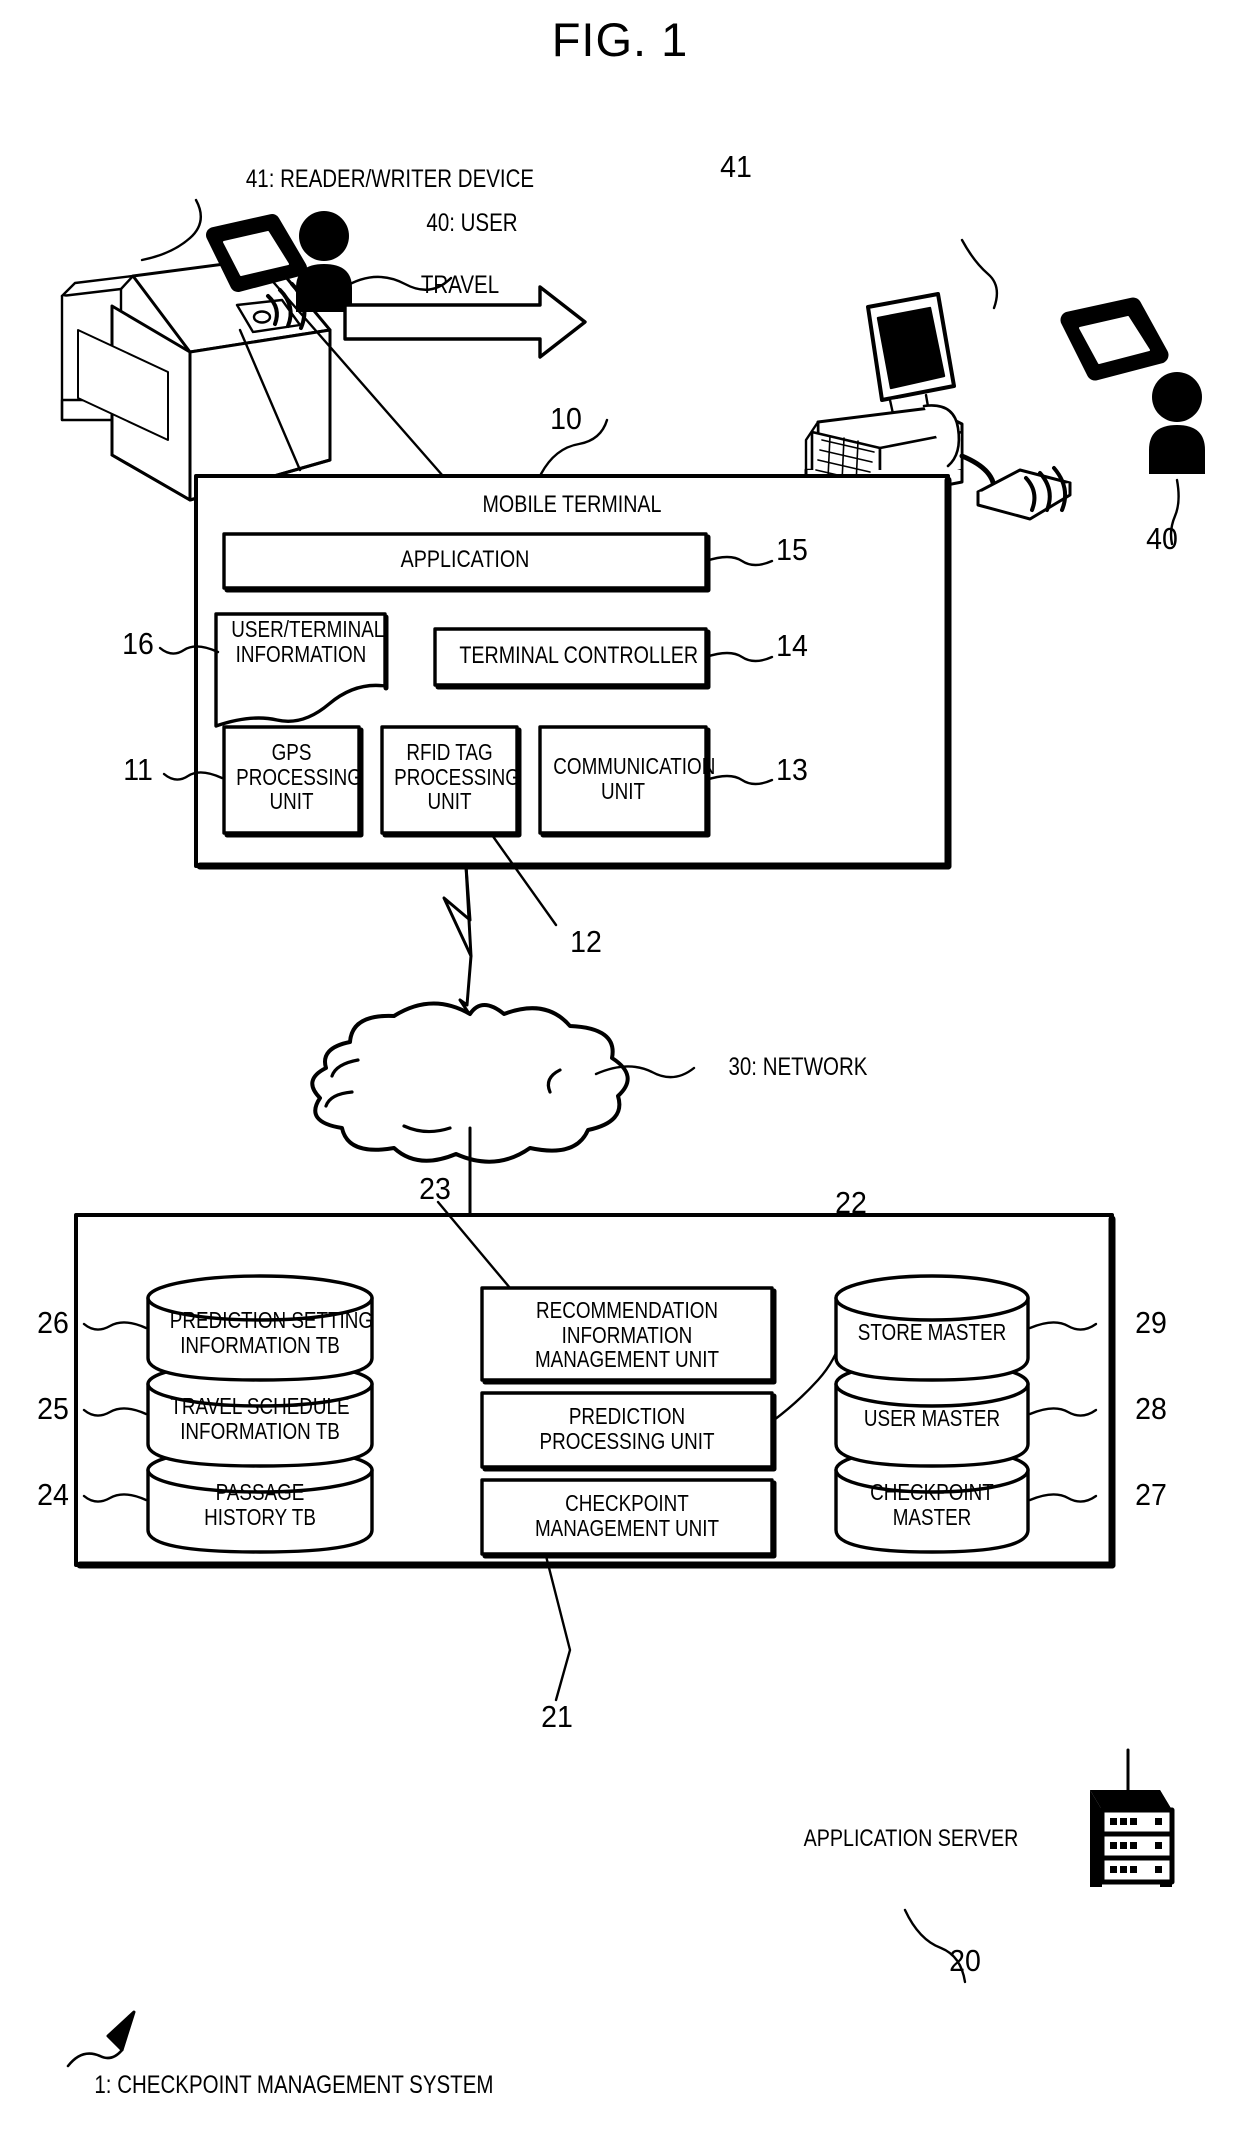 Image resolution: width=1240 pixels, height=2133 pixels. Describe the element at coordinates (579, 655) in the screenshot. I see `terminal-controller-label: TERMINAL CONTROLLER` at that location.